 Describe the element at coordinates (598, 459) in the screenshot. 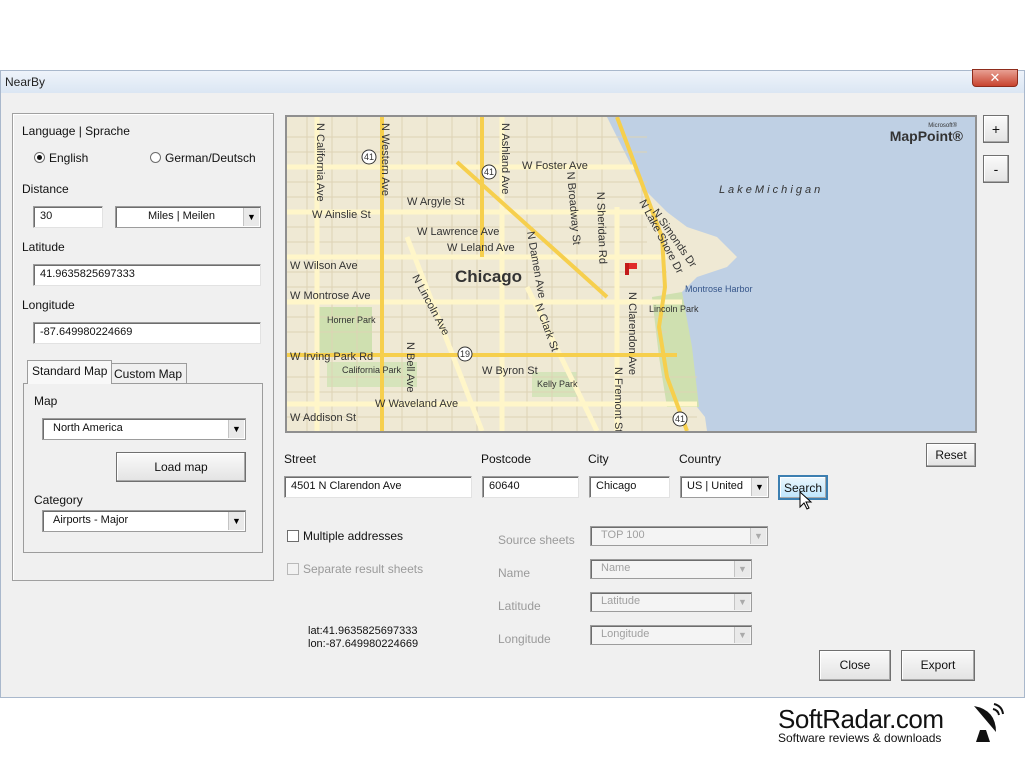

I see `city-label: City` at that location.